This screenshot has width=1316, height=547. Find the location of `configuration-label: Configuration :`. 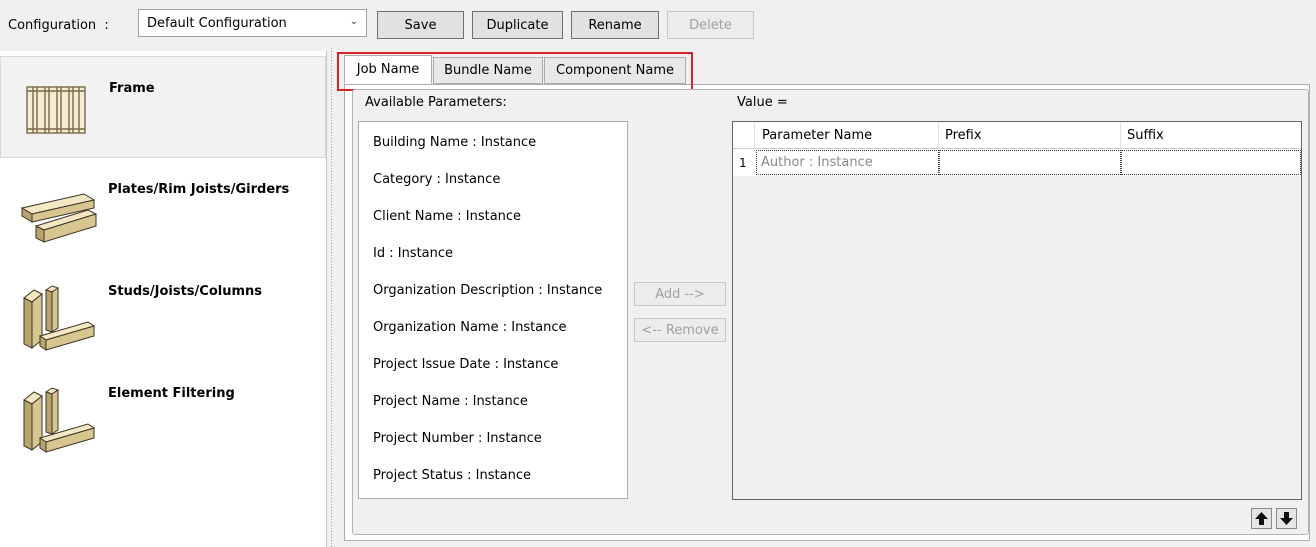

configuration-label: Configuration : is located at coordinates (58, 25).